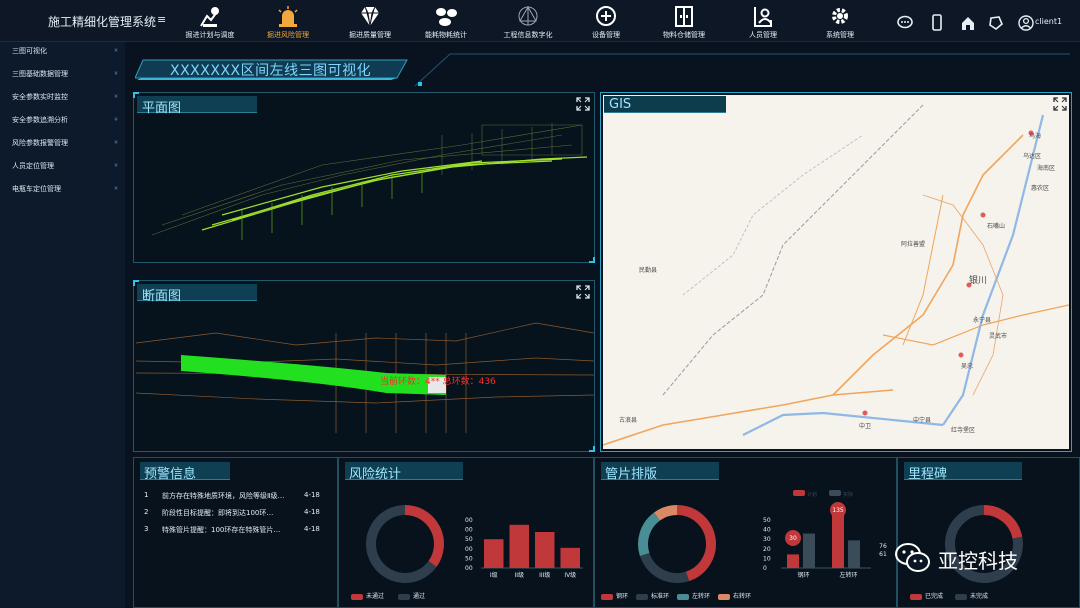 The height and width of the screenshot is (608, 1080). Describe the element at coordinates (865, 426) in the screenshot. I see `map-place-label: 中卫` at that location.